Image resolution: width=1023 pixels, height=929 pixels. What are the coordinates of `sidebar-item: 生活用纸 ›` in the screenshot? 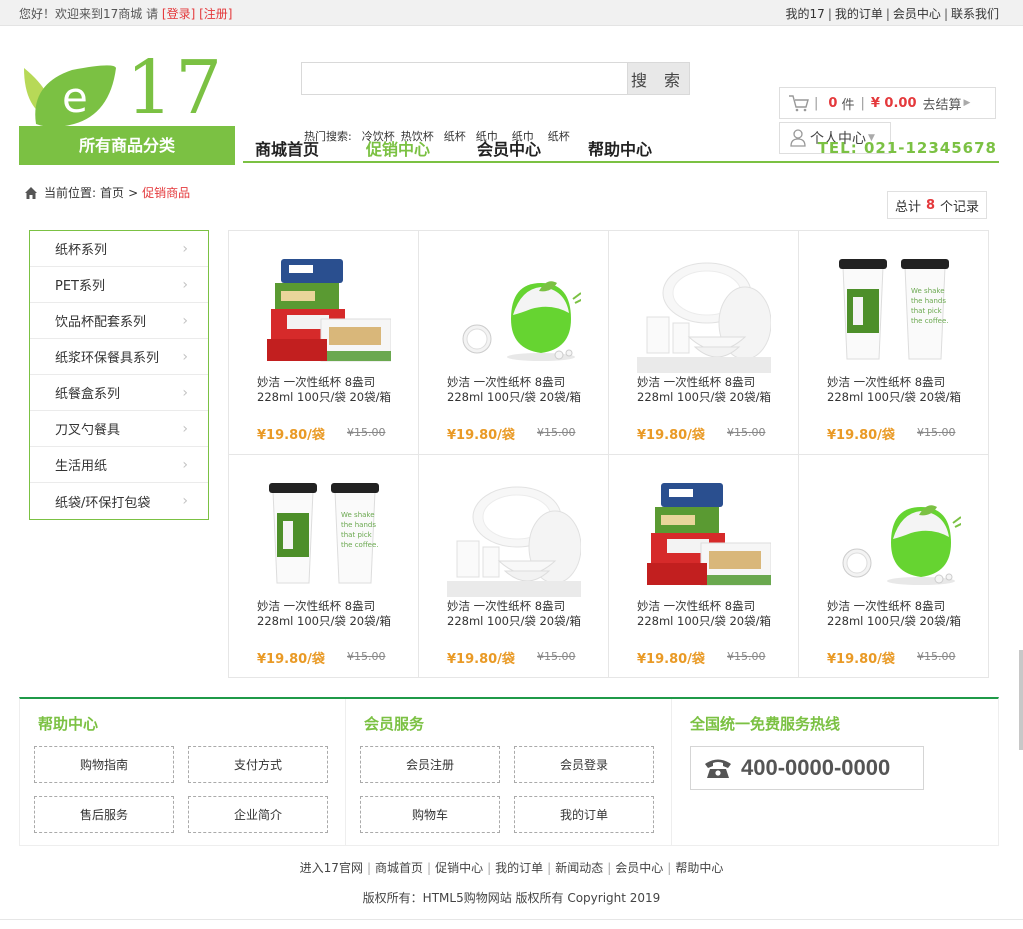 It's located at (119, 465).